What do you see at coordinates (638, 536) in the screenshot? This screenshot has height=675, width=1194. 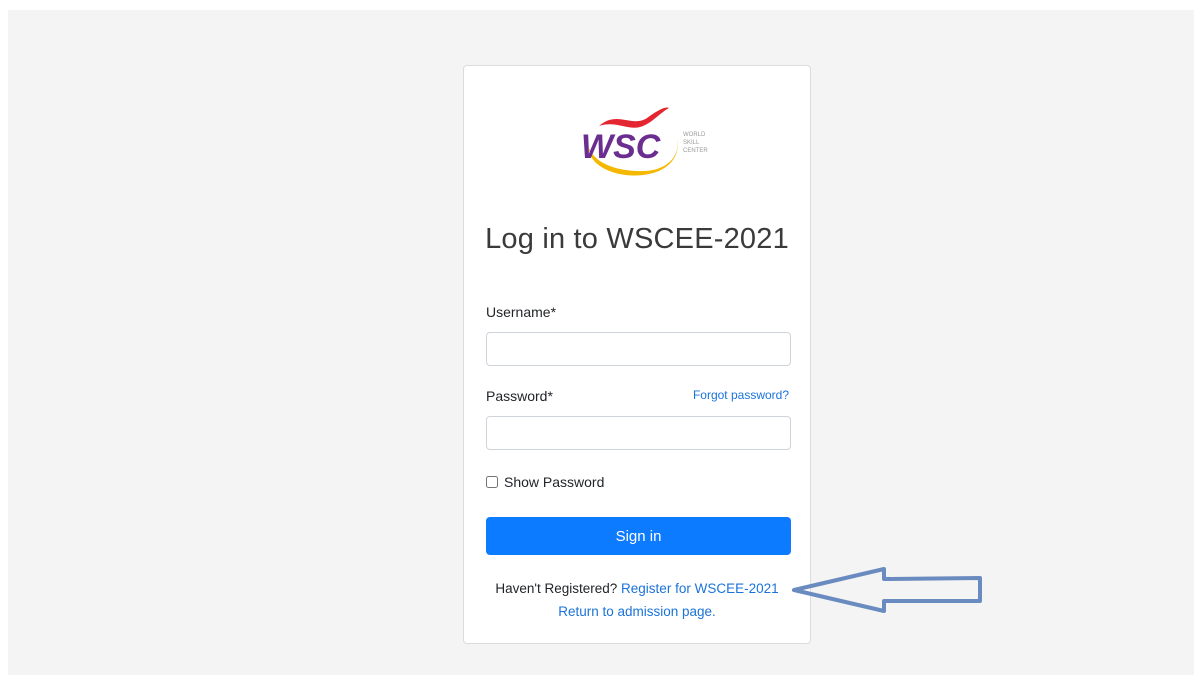 I see `sign-in-button: Sign in` at bounding box center [638, 536].